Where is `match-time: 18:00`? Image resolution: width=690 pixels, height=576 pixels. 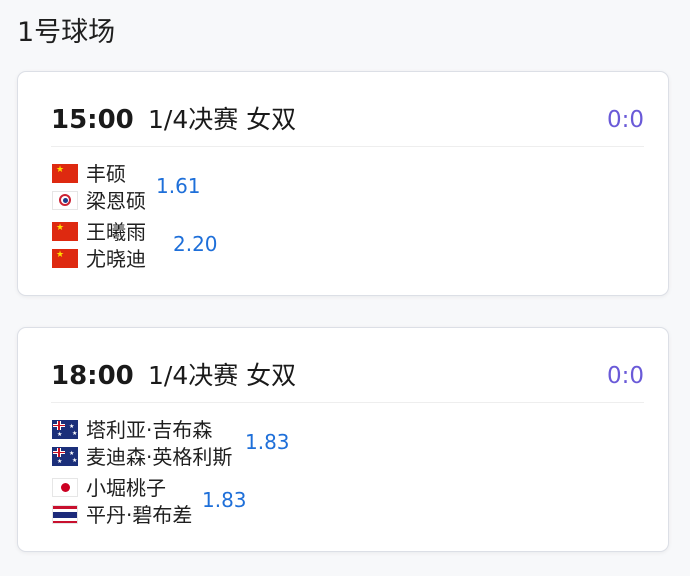 match-time: 18:00 is located at coordinates (92, 376).